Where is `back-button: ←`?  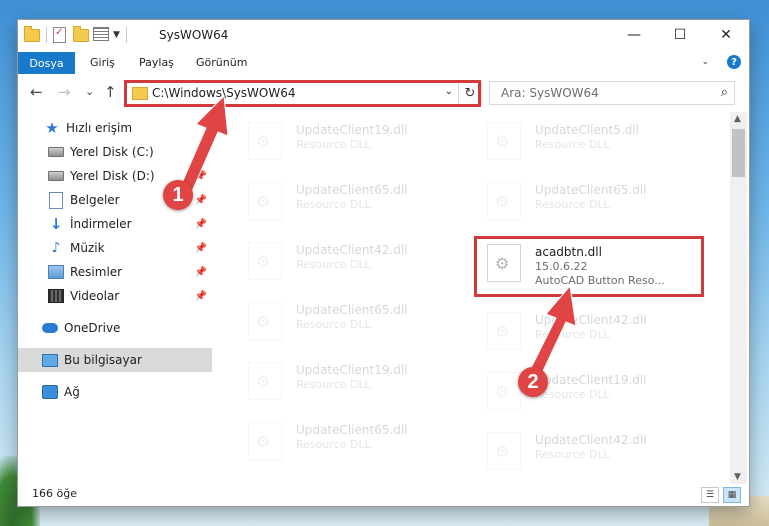
back-button: ← is located at coordinates (36, 92).